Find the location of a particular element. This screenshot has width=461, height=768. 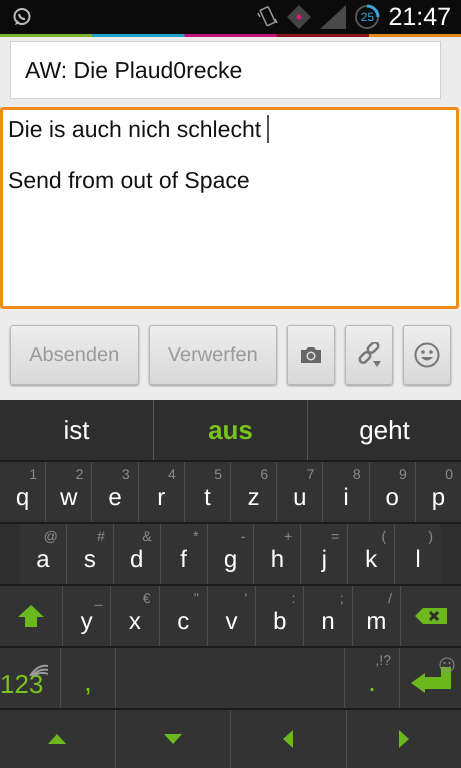

triangle-down-icon is located at coordinates (173, 739).